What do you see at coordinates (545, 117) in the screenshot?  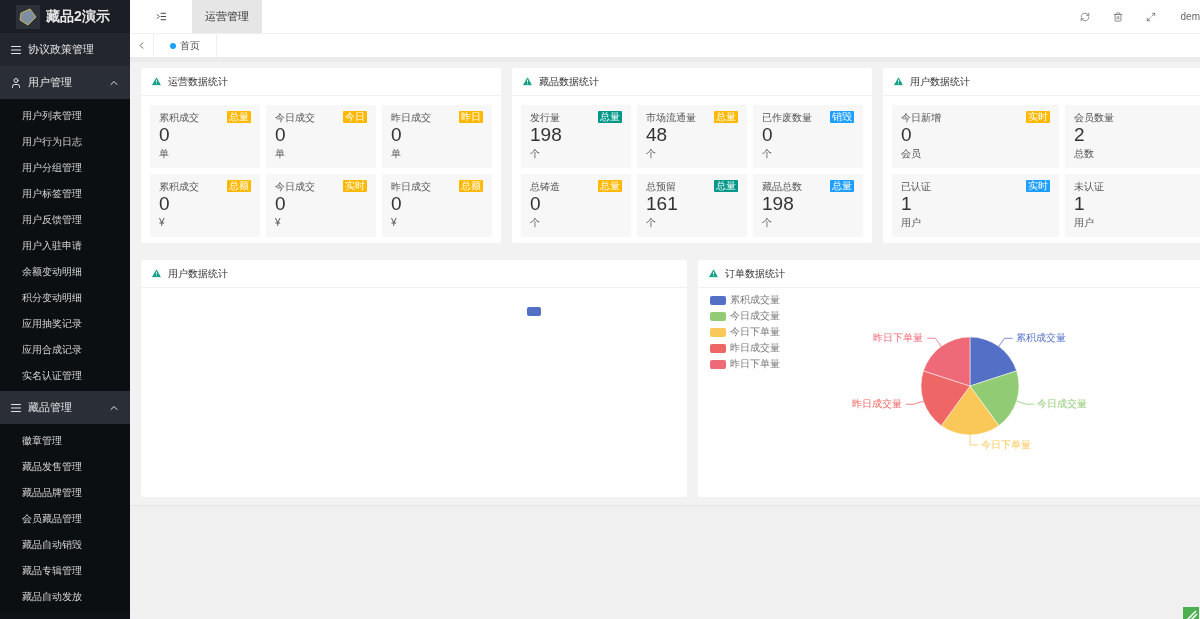 I see `stat-label: 发行量` at bounding box center [545, 117].